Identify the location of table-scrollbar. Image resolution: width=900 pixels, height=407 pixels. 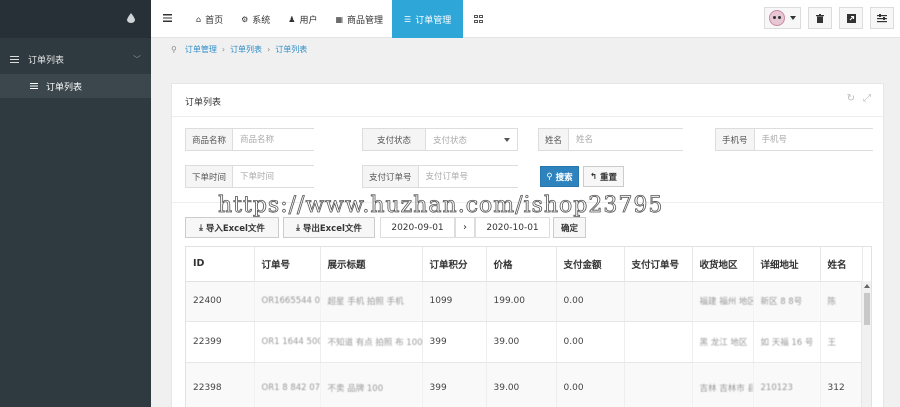
(866, 344).